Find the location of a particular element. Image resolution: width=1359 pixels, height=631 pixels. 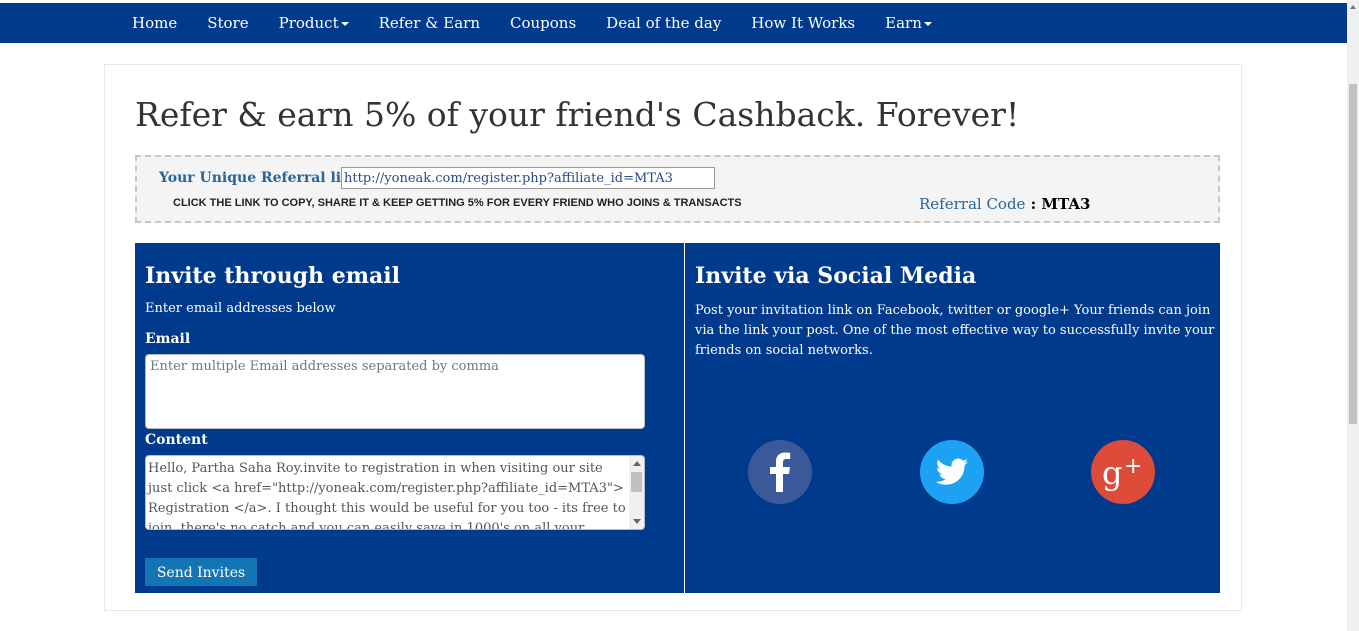

content-scroll-thumb is located at coordinates (636, 482).